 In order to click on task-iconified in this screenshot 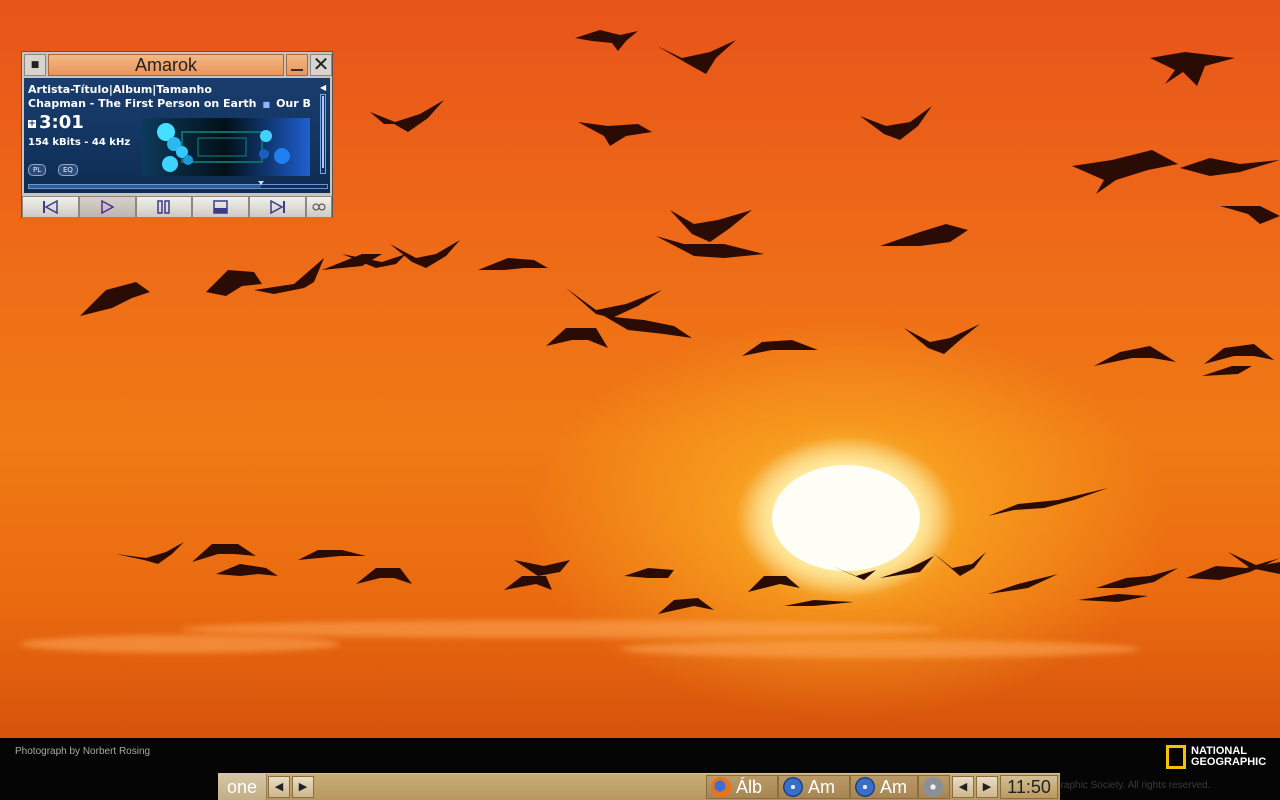, I will do `click(934, 787)`.